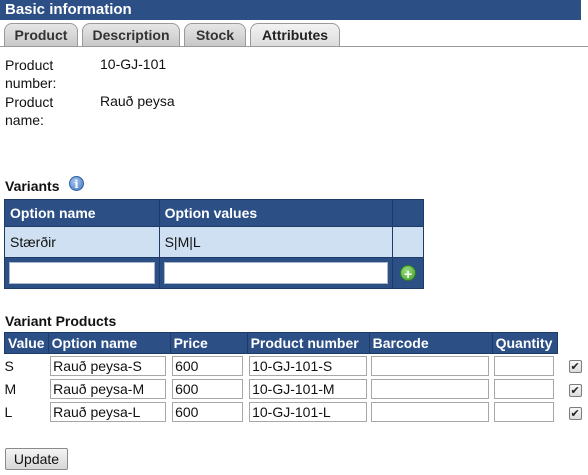 Image resolution: width=588 pixels, height=475 pixels. What do you see at coordinates (82, 273) in the screenshot?
I see `new-option-name-input` at bounding box center [82, 273].